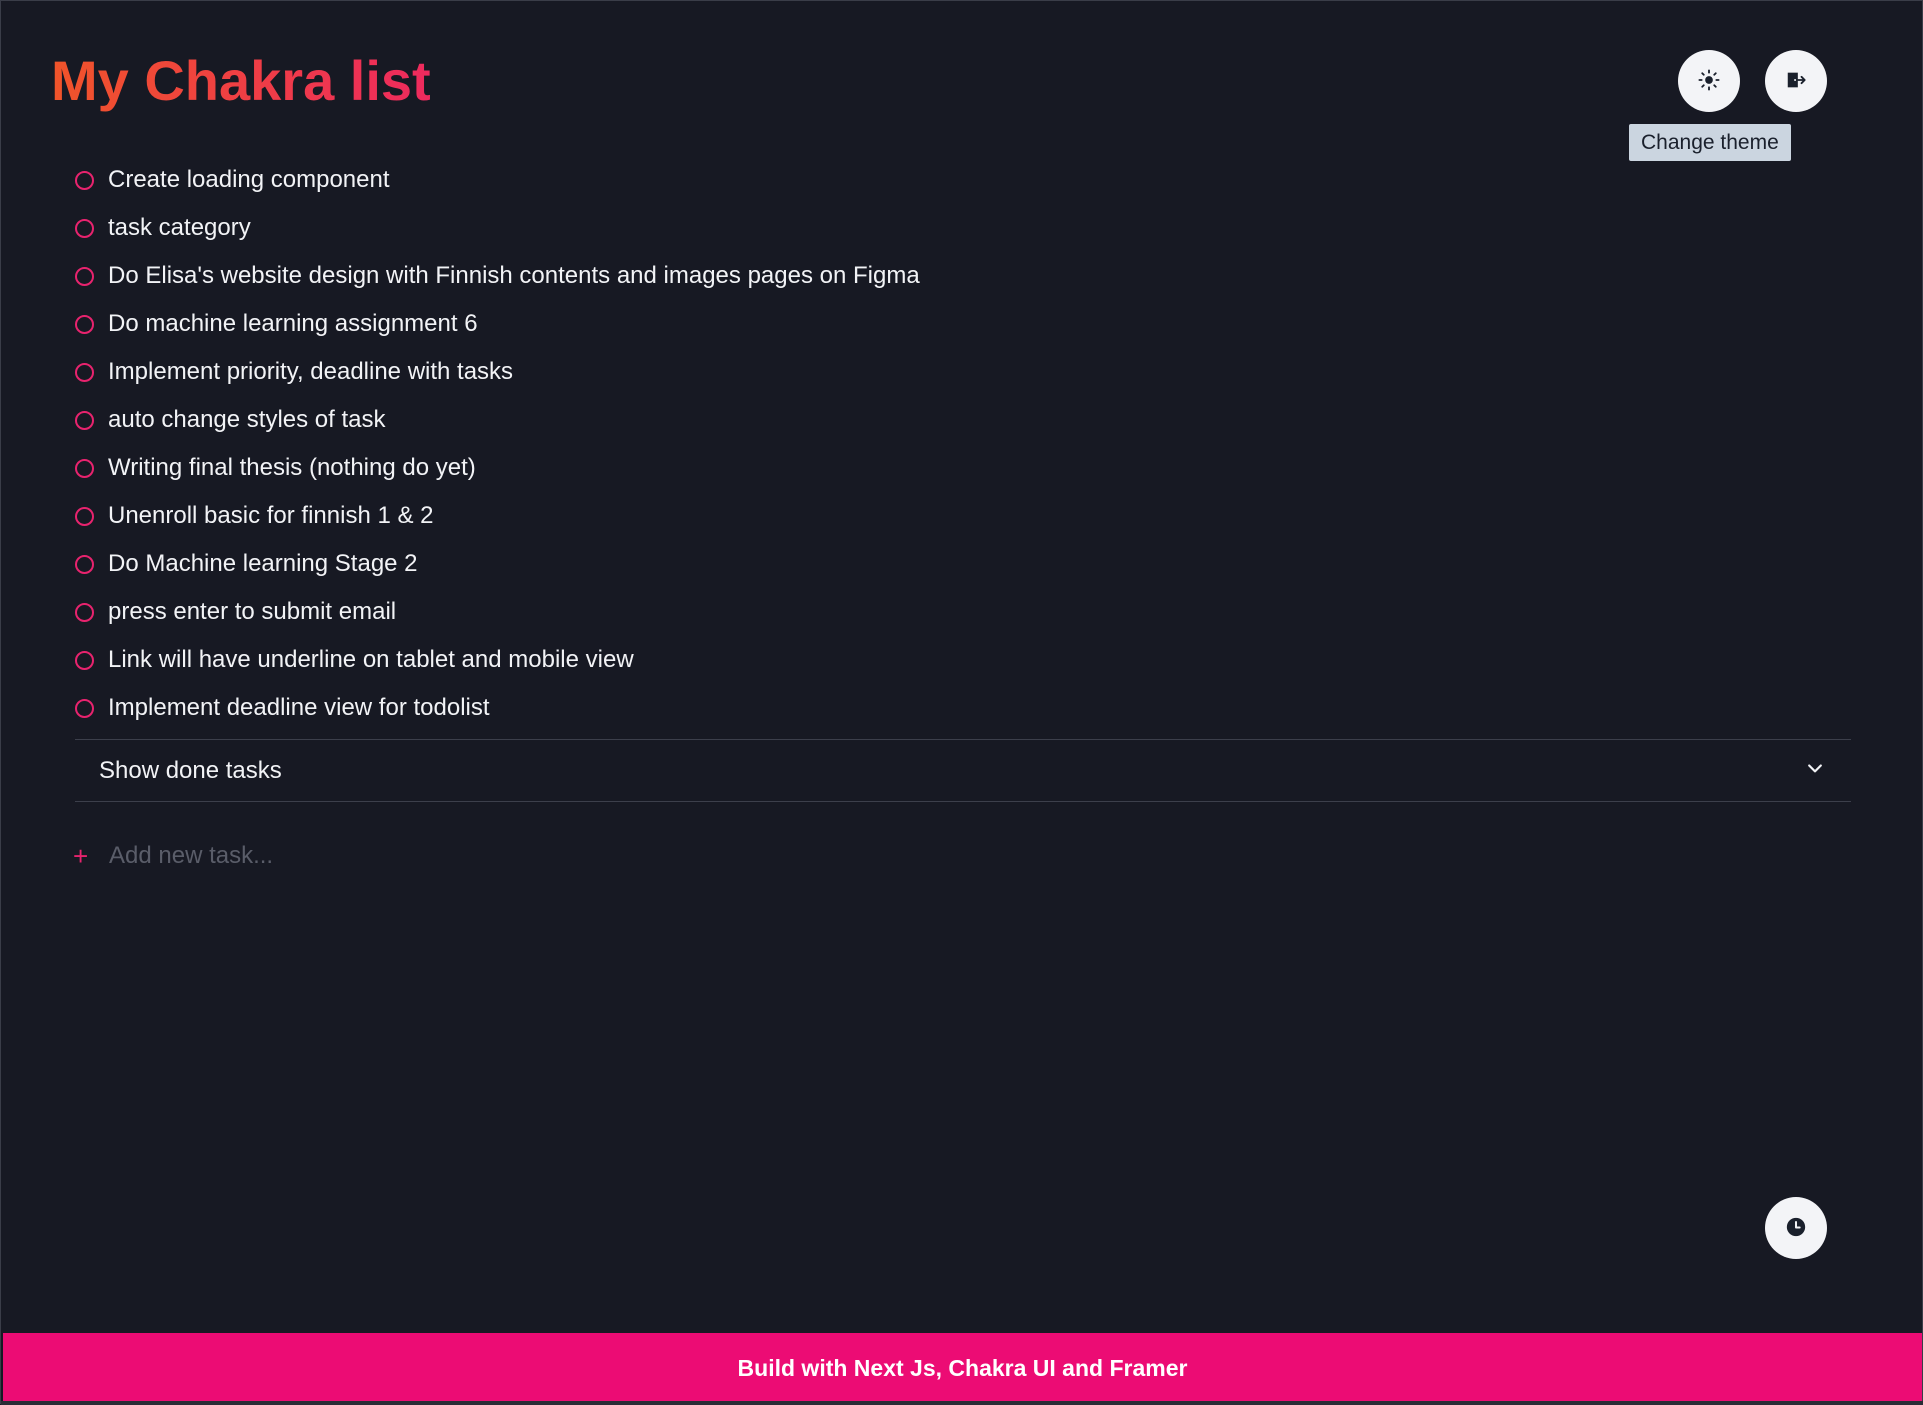 The image size is (1923, 1405). I want to click on task-item: Implement deadline view for todolist, so click(965, 708).